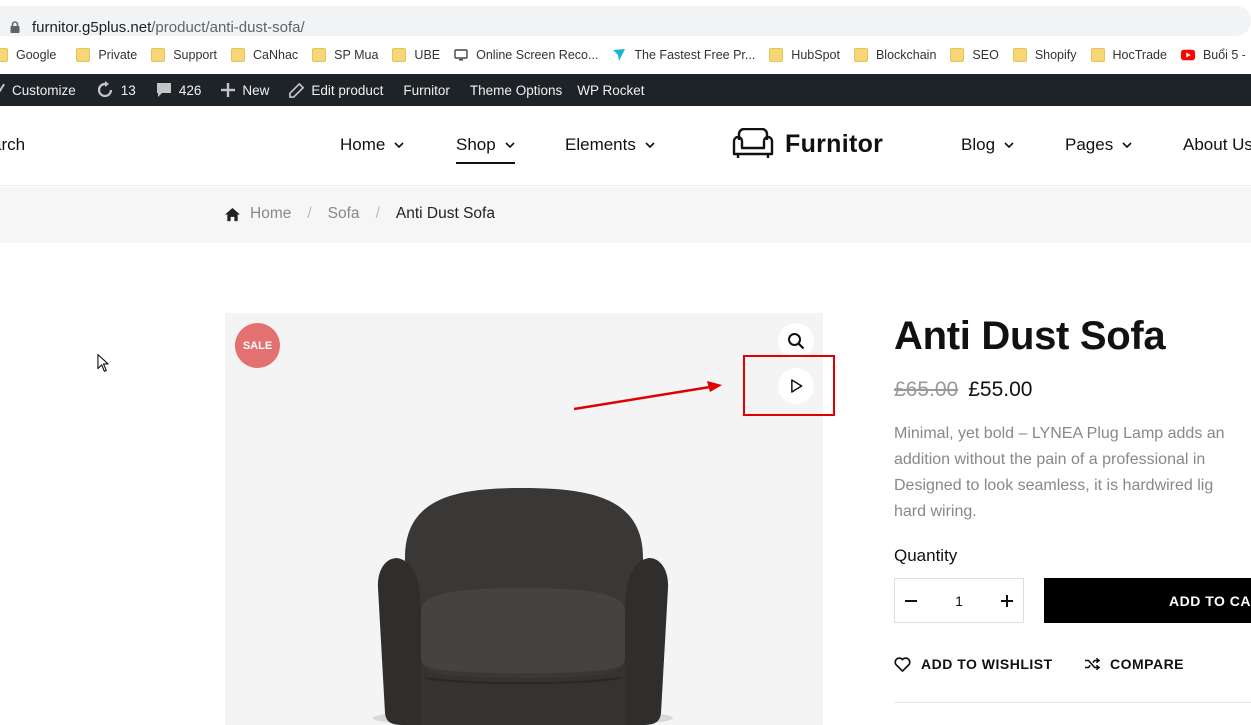 The width and height of the screenshot is (1251, 725). Describe the element at coordinates (372, 145) in the screenshot. I see `nav-home: Home` at that location.